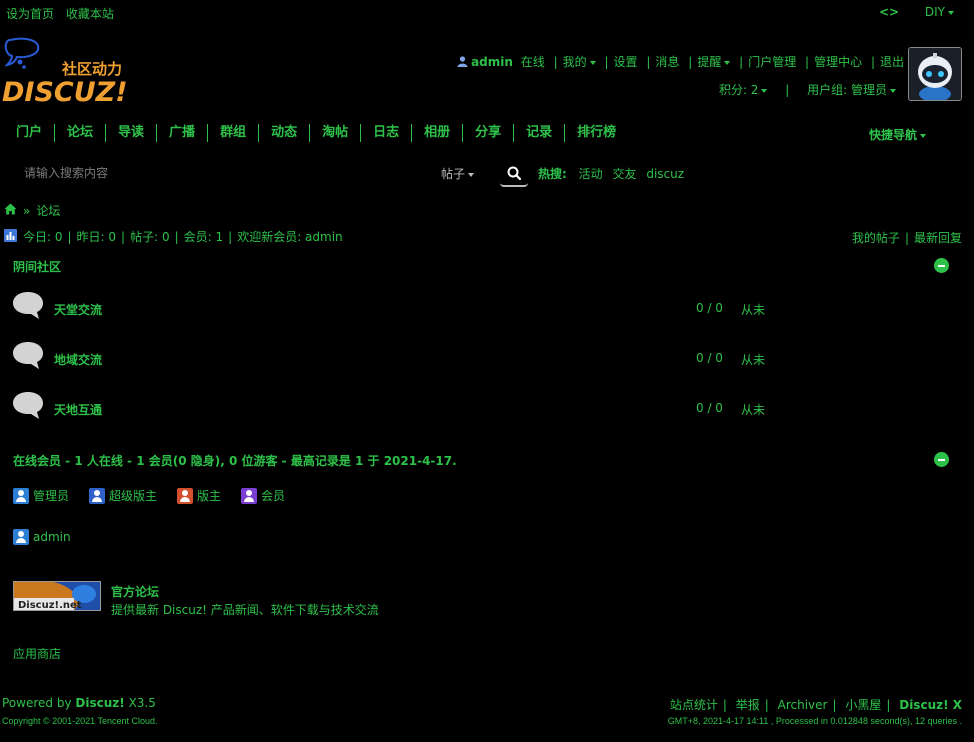  I want to click on version-label: X3.5, so click(142, 703).